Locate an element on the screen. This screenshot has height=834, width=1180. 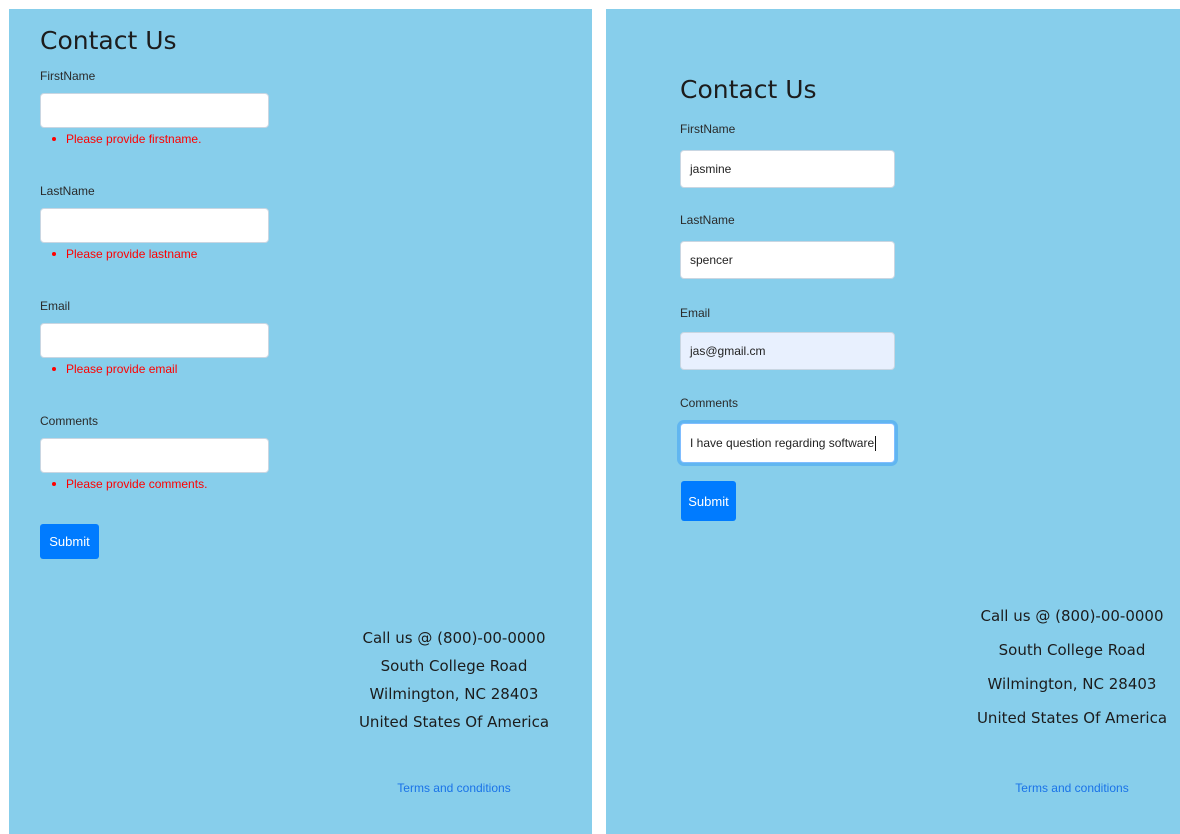
firstname-error-text: Please provide firstname. is located at coordinates (134, 139).